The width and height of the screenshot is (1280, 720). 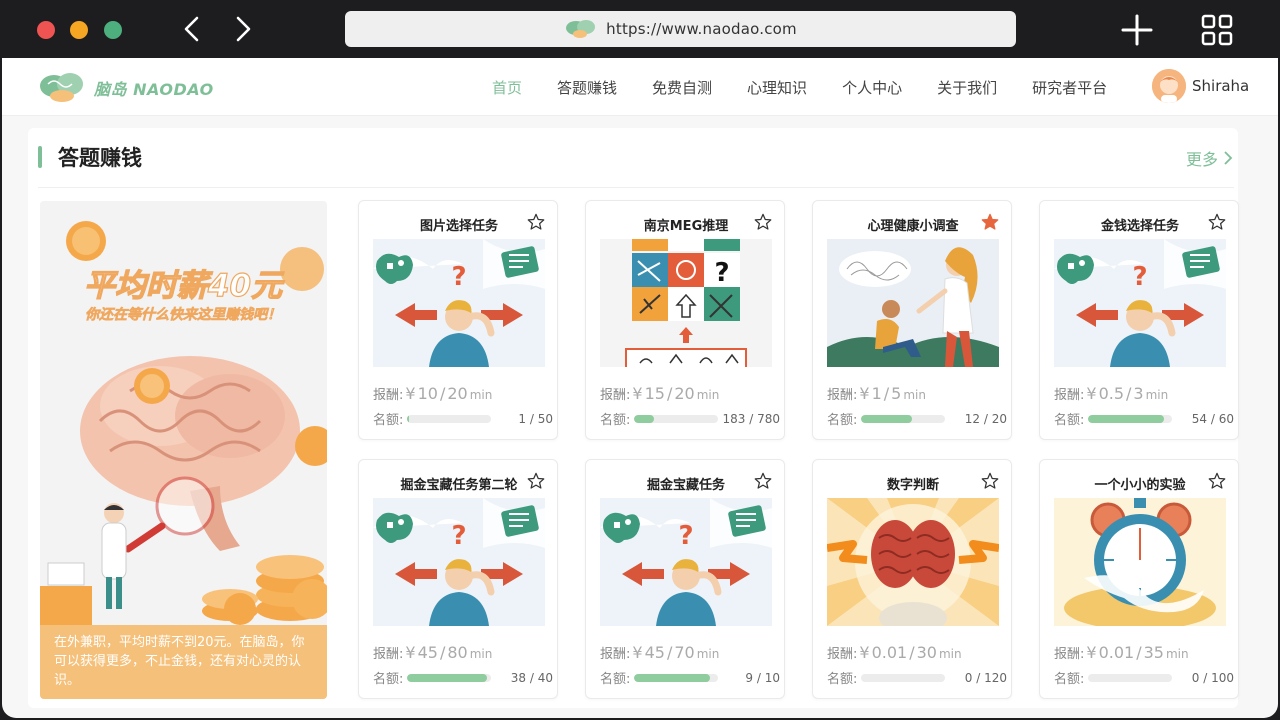 I want to click on reward-amount: 1, so click(x=876, y=393).